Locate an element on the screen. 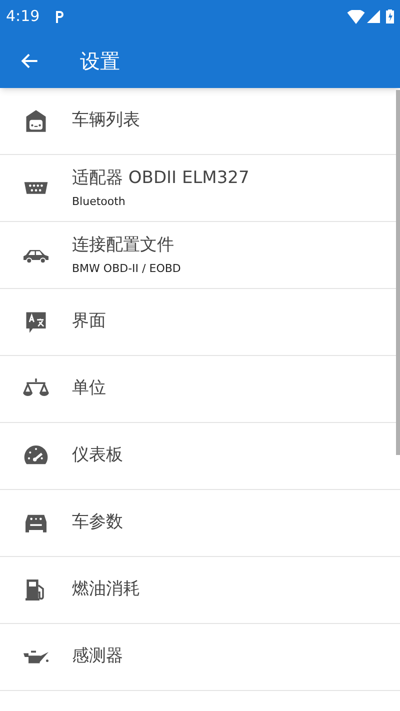 This screenshot has width=400, height=711. settings-item: 燃油消耗 is located at coordinates (200, 590).